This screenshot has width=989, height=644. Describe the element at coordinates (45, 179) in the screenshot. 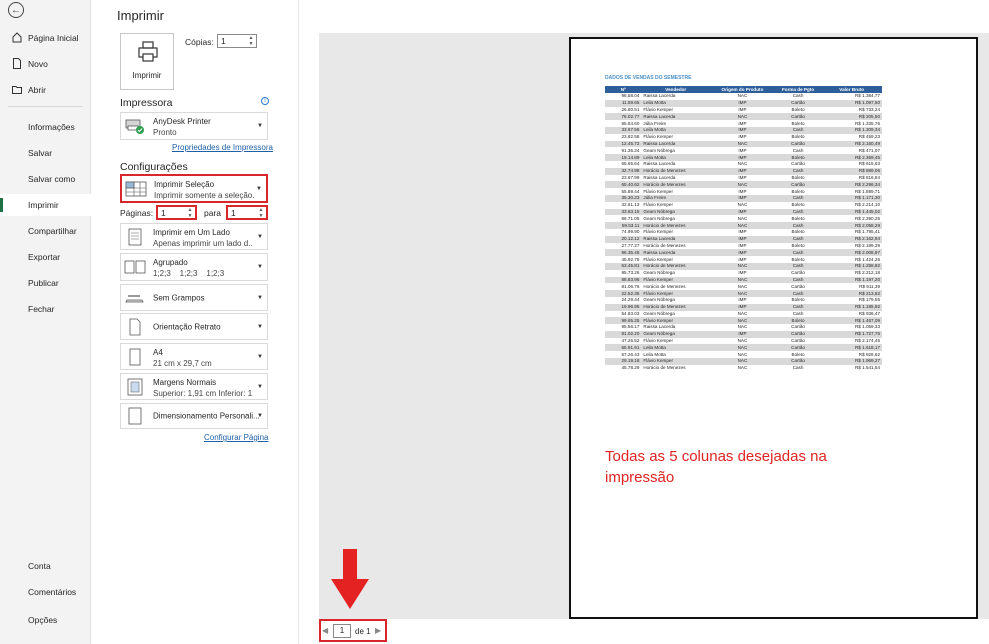

I see `nav-item-save-as: Salvar como` at that location.